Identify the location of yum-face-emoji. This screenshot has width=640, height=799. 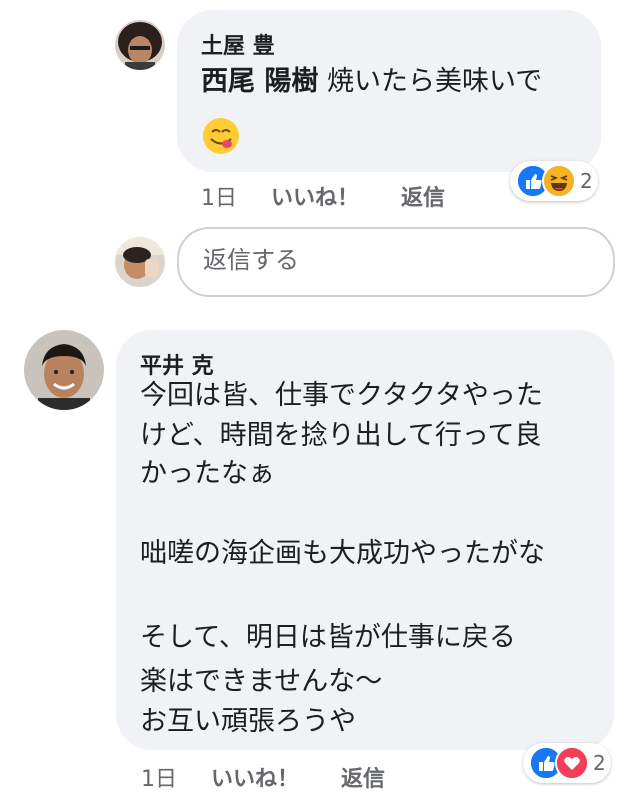
(221, 136).